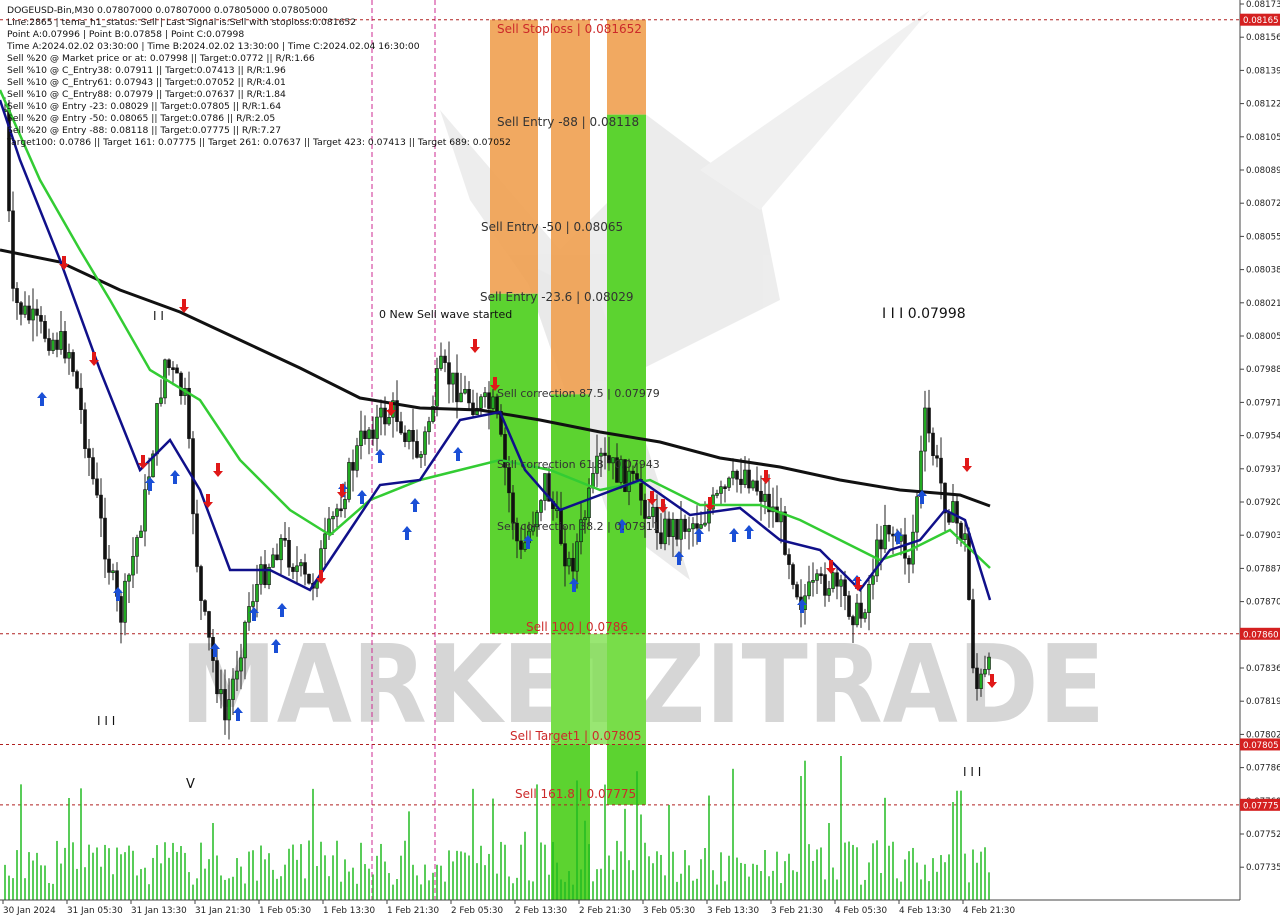 The height and width of the screenshot is (924, 1280). I want to click on x-tick-label: 2 Feb 05:30, so click(477, 911).